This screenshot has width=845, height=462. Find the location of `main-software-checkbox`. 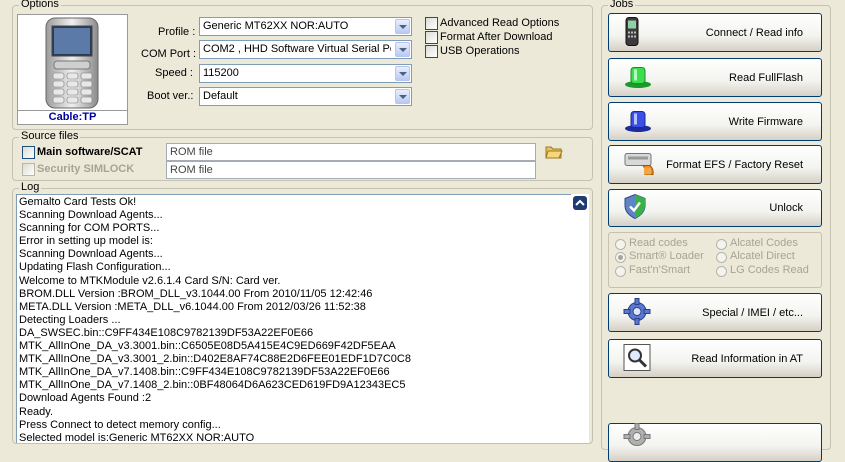

main-software-checkbox is located at coordinates (28, 152).